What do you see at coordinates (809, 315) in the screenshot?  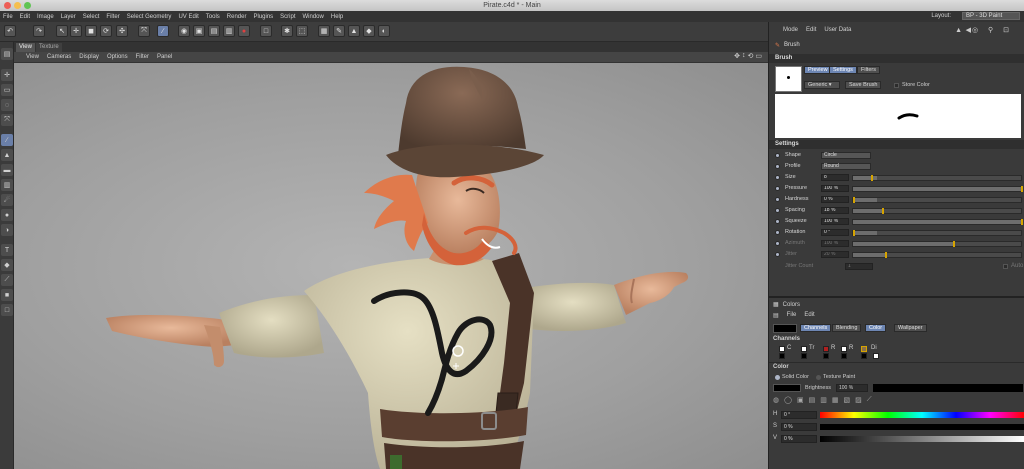 I see `colors-menu-edit: Edit` at bounding box center [809, 315].